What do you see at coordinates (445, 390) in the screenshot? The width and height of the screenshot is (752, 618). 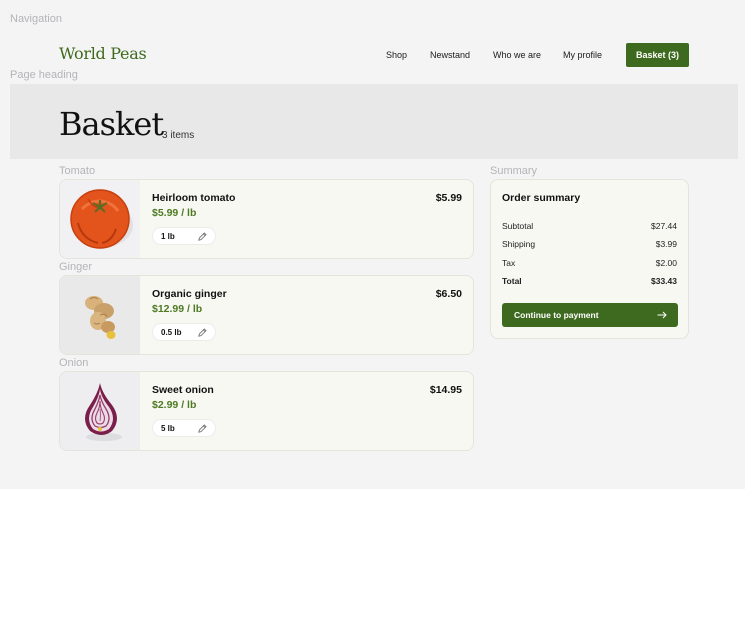 I see `item-price: $14.95` at bounding box center [445, 390].